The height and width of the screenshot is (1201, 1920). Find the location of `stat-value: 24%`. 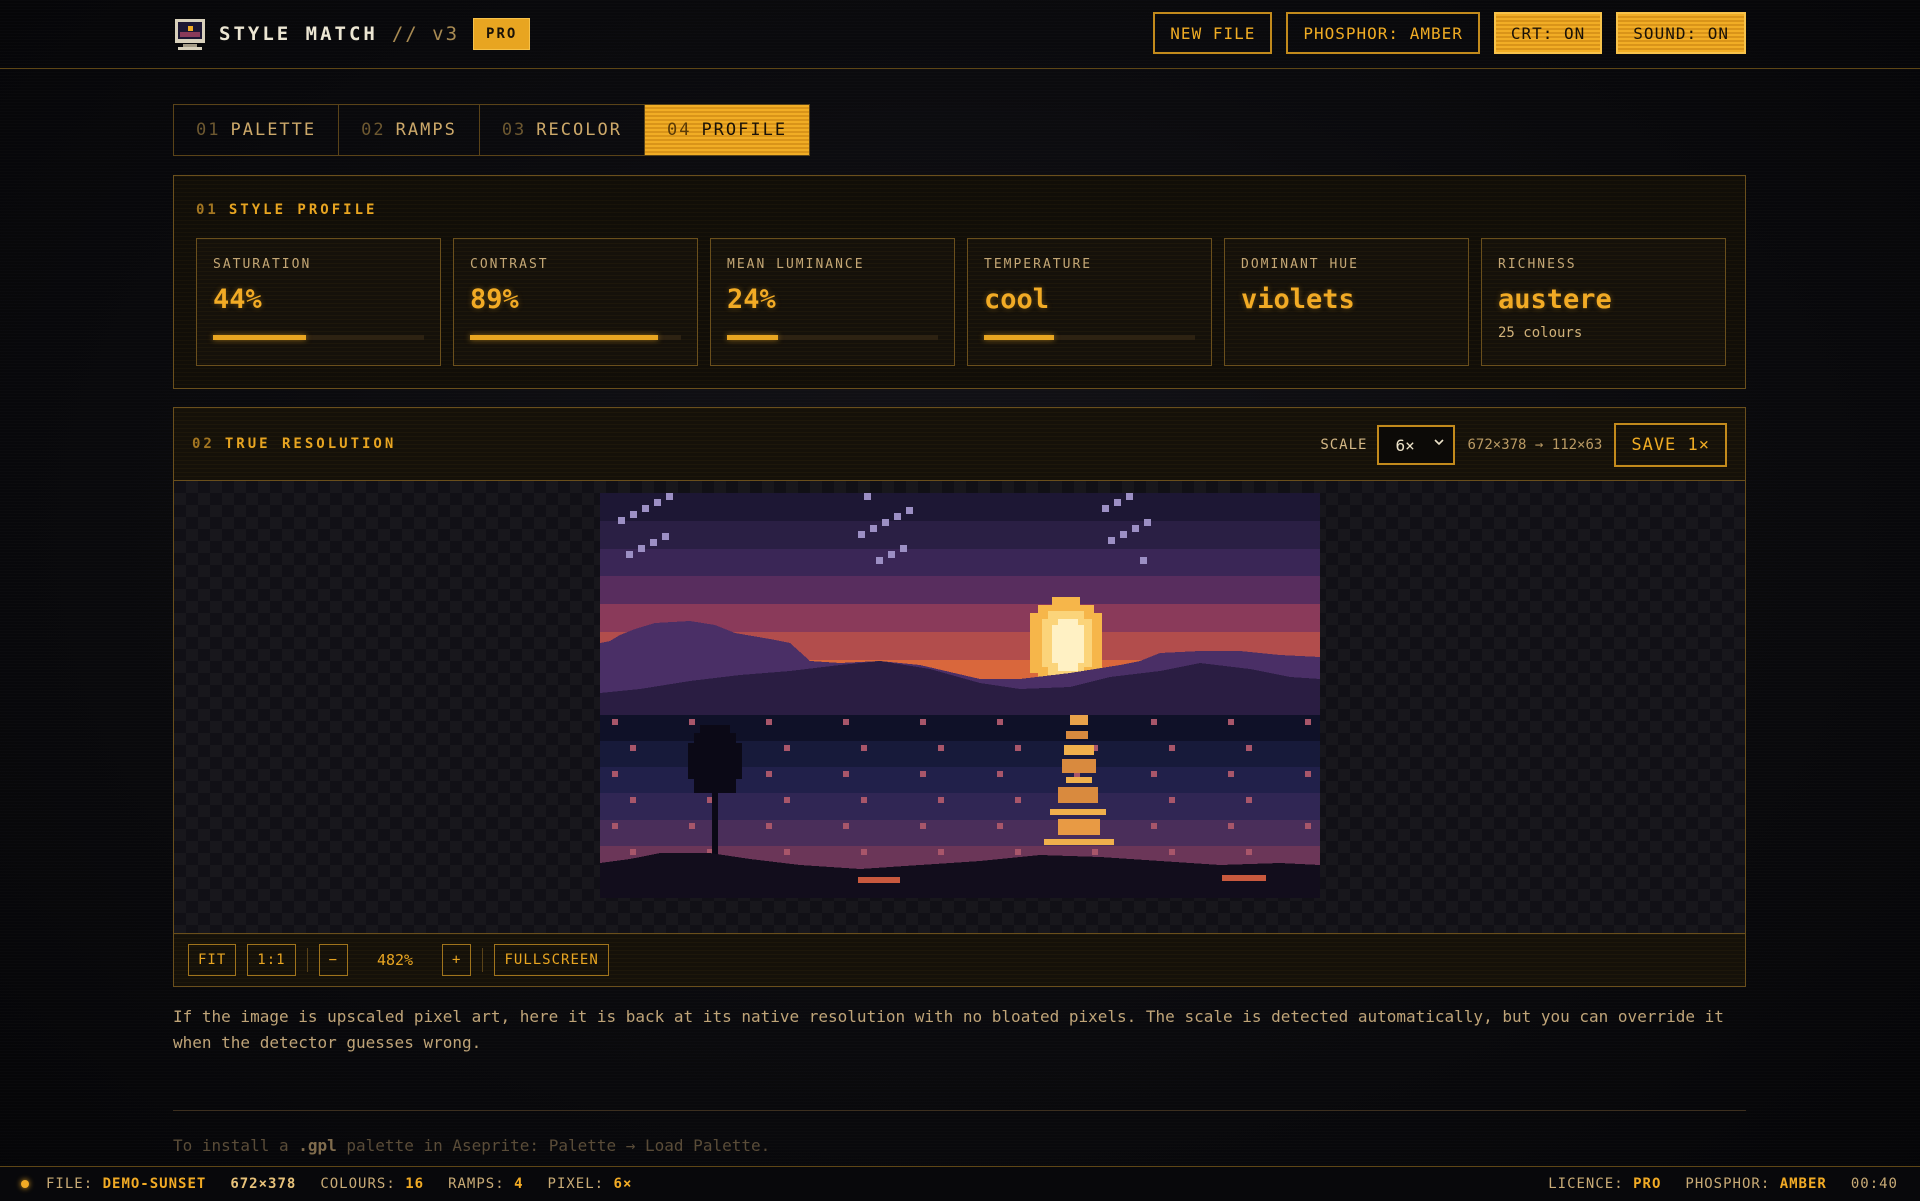

stat-value: 24% is located at coordinates (751, 299).